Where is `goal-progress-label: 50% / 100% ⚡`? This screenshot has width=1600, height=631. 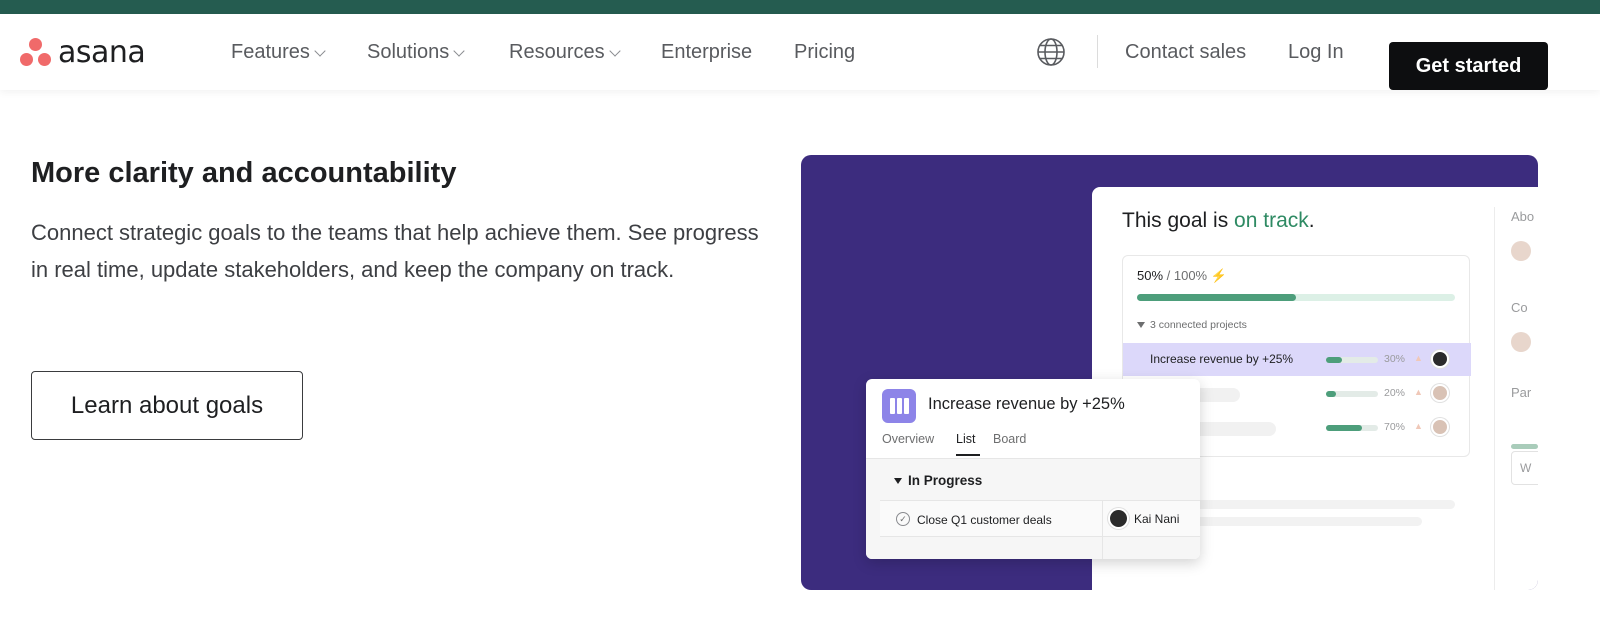
goal-progress-label: 50% / 100% ⚡ is located at coordinates (1182, 276).